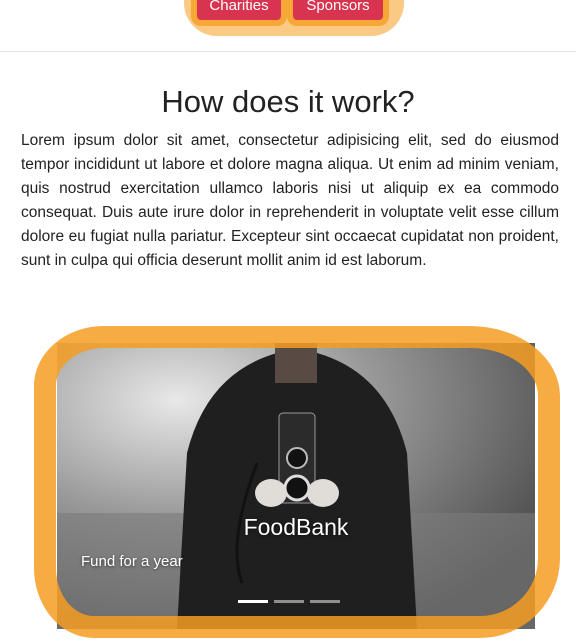  I want to click on carousel-indicators, so click(289, 602).